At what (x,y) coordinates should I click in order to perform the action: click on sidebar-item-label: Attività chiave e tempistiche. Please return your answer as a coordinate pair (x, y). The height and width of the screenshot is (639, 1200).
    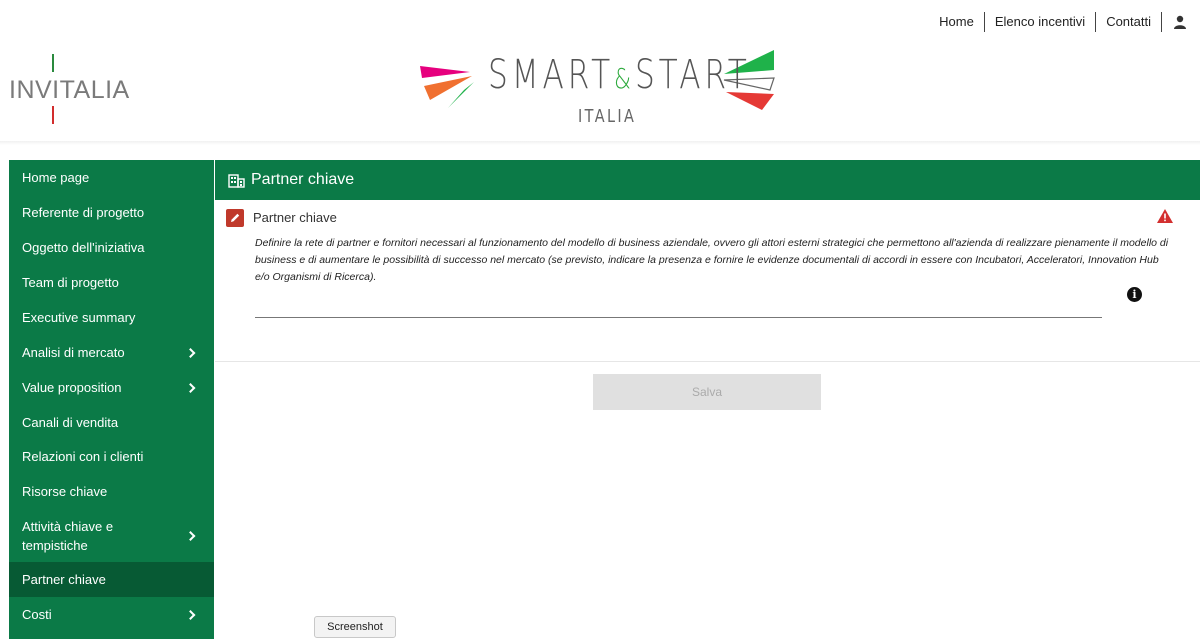
    Looking at the image, I should click on (68, 535).